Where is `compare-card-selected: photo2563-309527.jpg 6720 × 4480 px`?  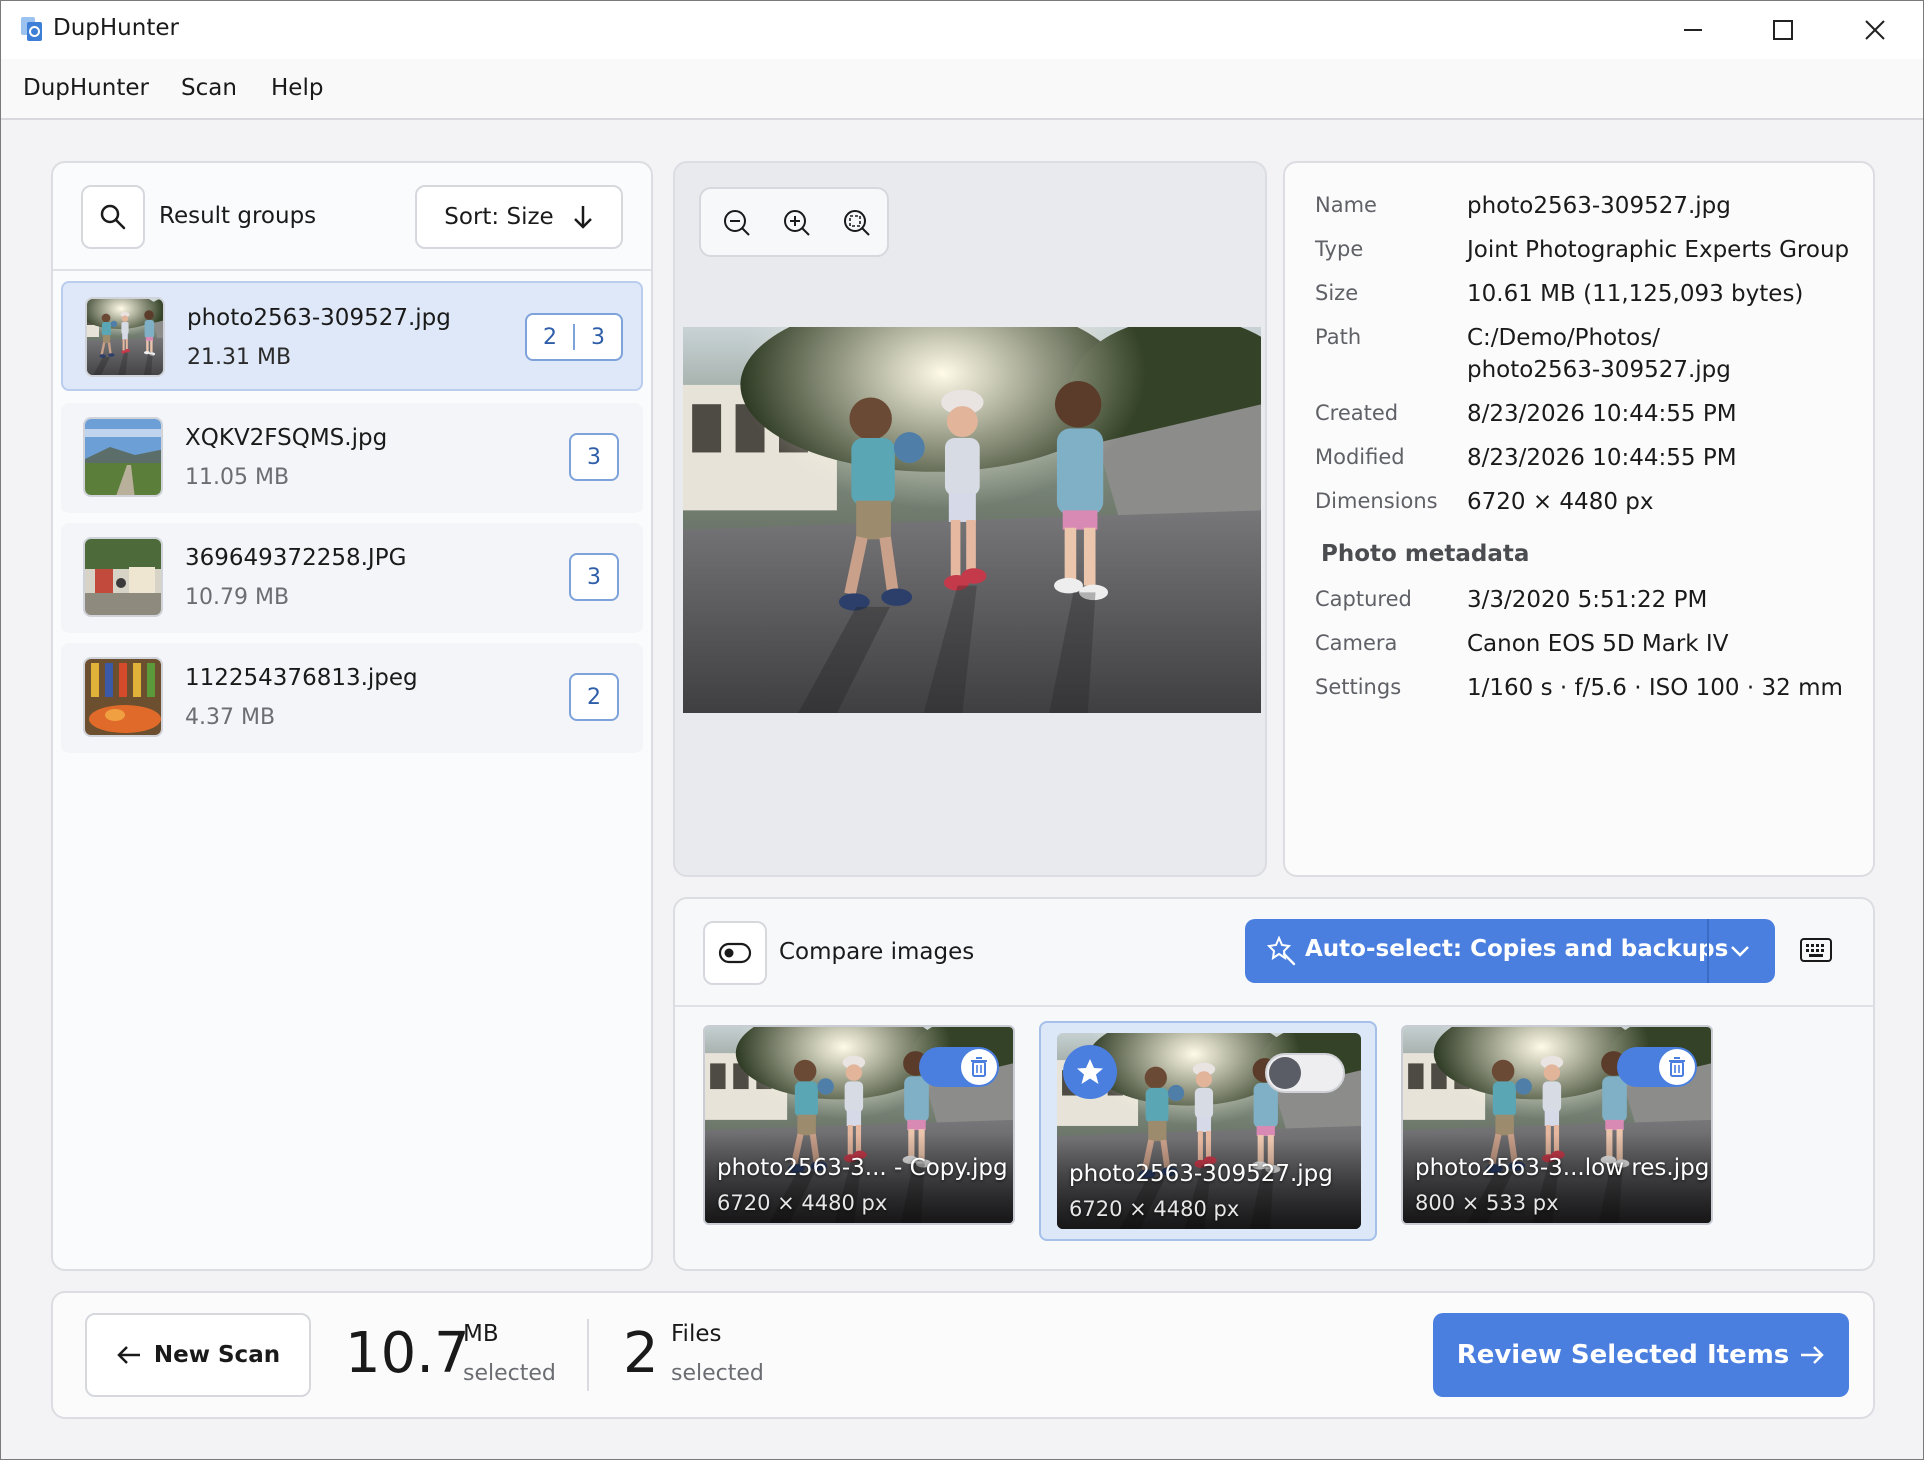 compare-card-selected: photo2563-309527.jpg 6720 × 4480 px is located at coordinates (1208, 1131).